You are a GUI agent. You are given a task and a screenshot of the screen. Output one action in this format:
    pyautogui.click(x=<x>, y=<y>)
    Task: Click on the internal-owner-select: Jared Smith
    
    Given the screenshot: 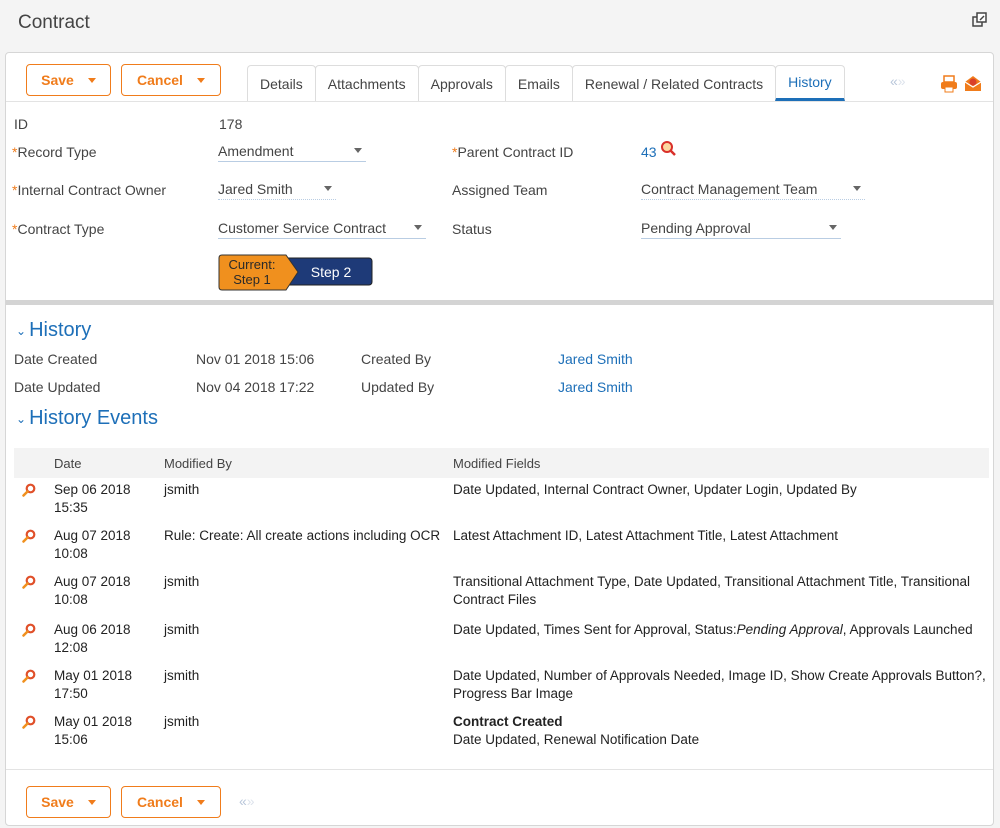 What is the action you would take?
    pyautogui.click(x=277, y=189)
    